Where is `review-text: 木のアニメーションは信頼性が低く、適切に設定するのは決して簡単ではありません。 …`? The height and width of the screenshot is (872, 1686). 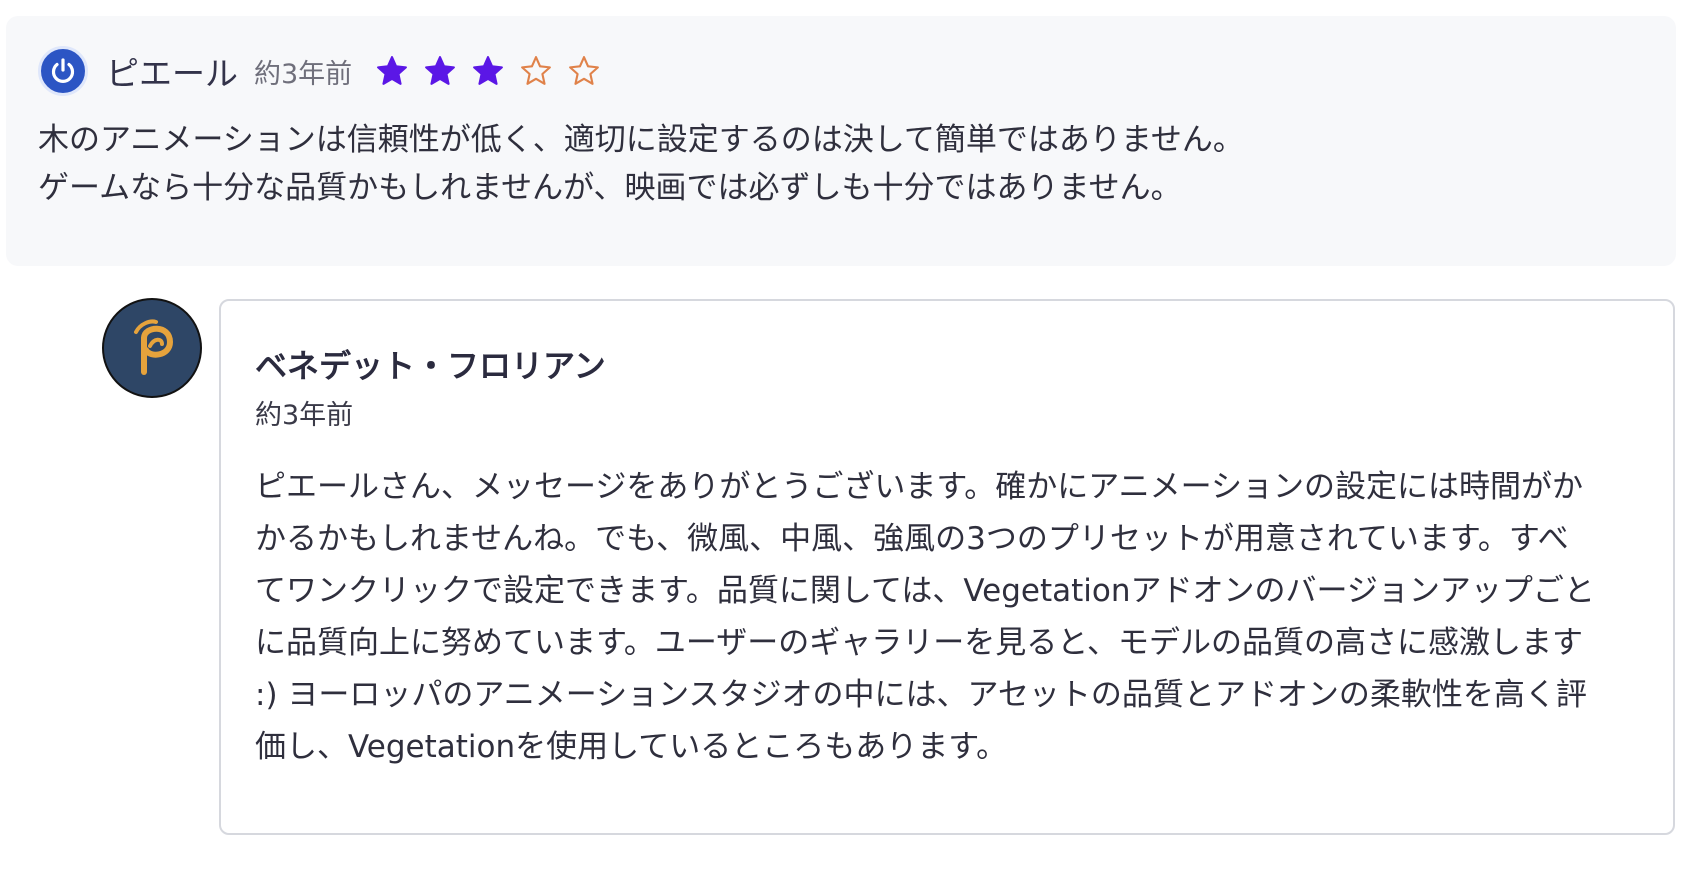
review-text: 木のアニメーションは信頼性が低く、適切に設定するのは決して簡単ではありません。 … is located at coordinates (848, 164).